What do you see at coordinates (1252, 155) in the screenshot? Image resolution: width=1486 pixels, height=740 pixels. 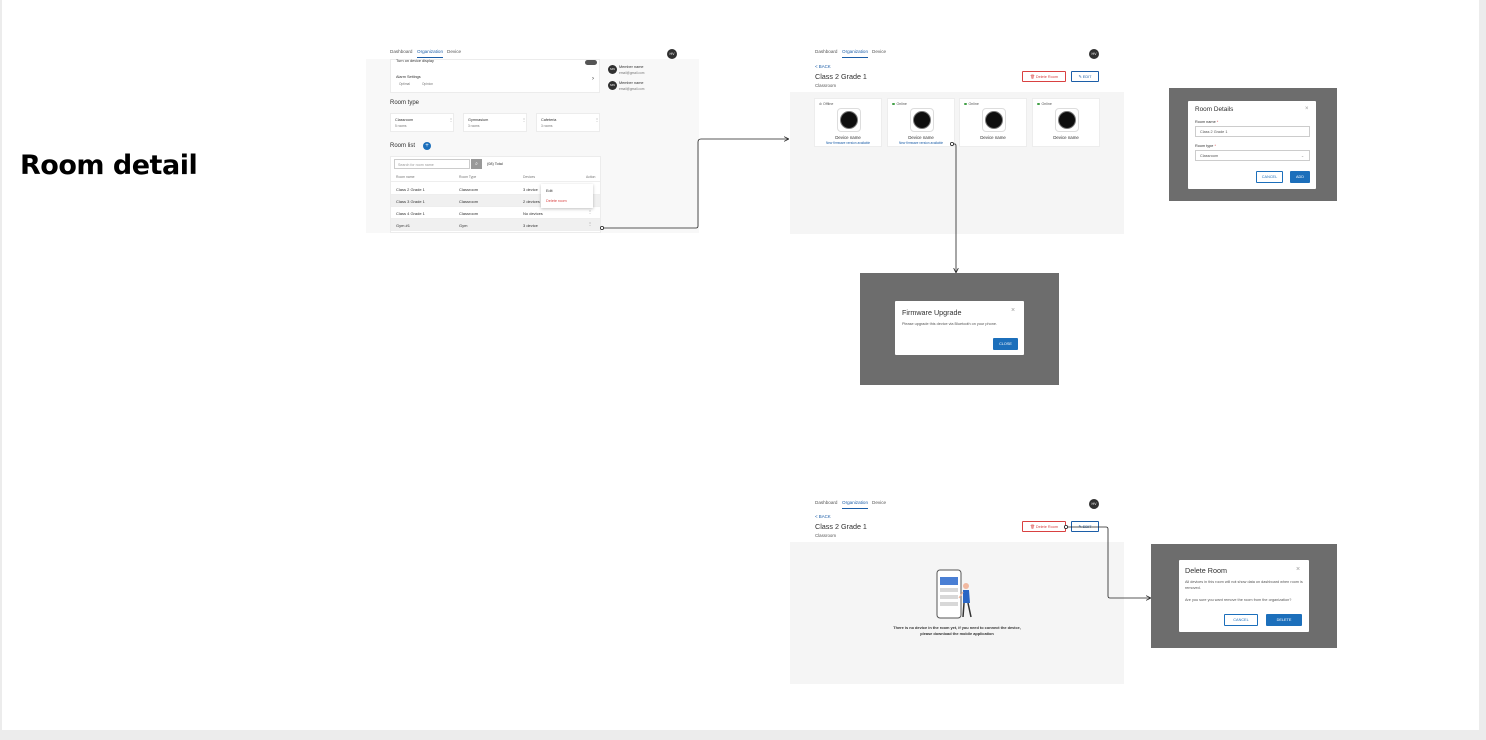 I see `room-type-select: Classroom ⌄` at bounding box center [1252, 155].